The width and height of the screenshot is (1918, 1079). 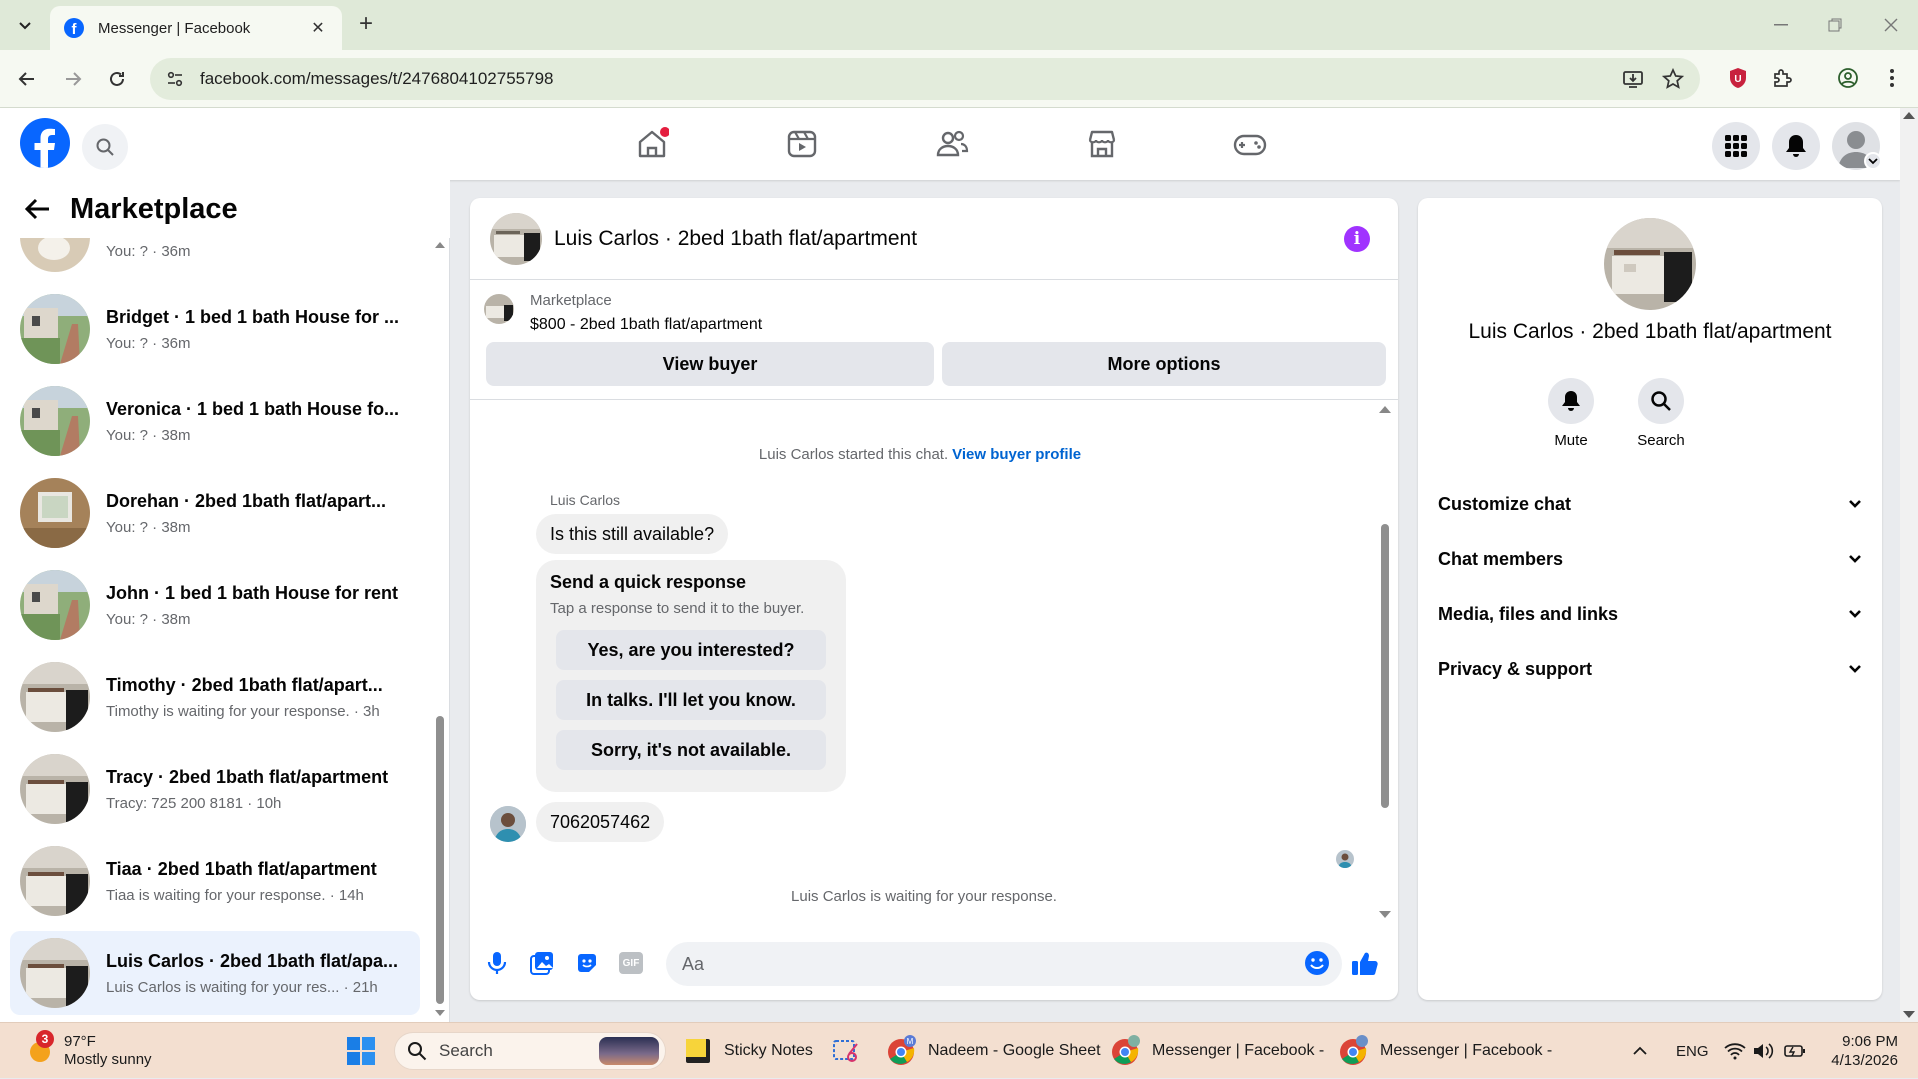 I want to click on taskbar-app-label: Sticky Notes, so click(x=768, y=1050).